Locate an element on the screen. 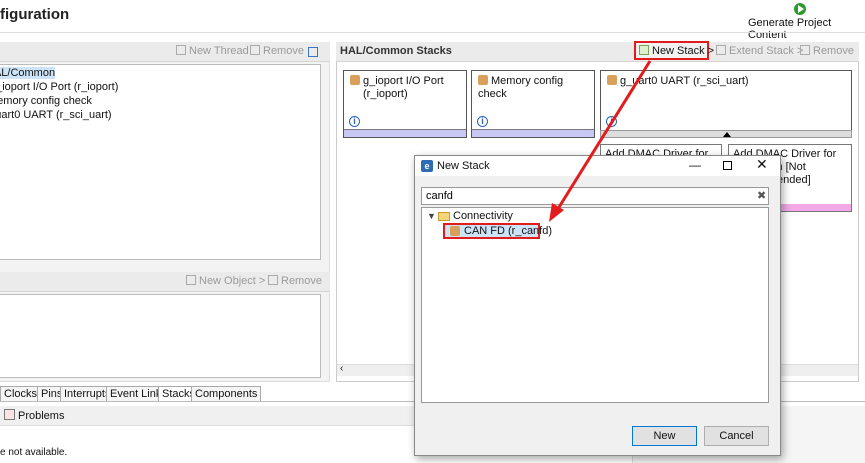 This screenshot has height=463, width=865. remove-thread-label: Remove is located at coordinates (283, 51).